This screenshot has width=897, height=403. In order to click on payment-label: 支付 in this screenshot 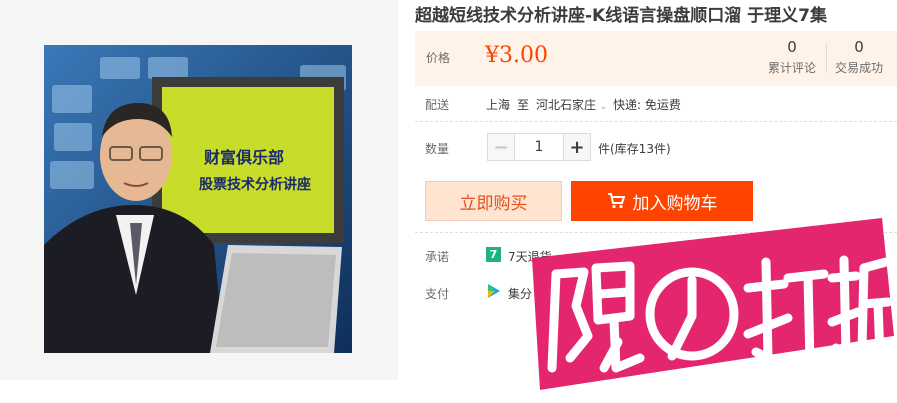, I will do `click(437, 294)`.